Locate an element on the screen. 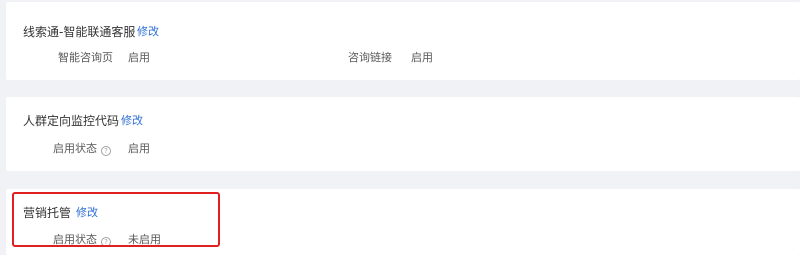 This screenshot has height=255, width=800. field-value-enable-status: 未启用 is located at coordinates (144, 239).